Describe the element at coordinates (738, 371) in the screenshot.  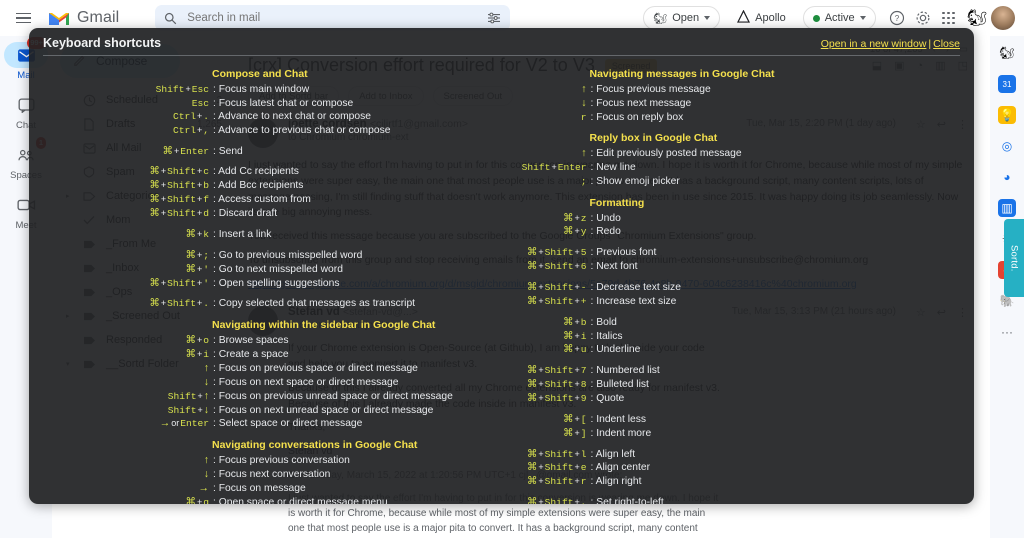
I see `shortcut-row: ⌘+Shift+7Numbered list` at that location.